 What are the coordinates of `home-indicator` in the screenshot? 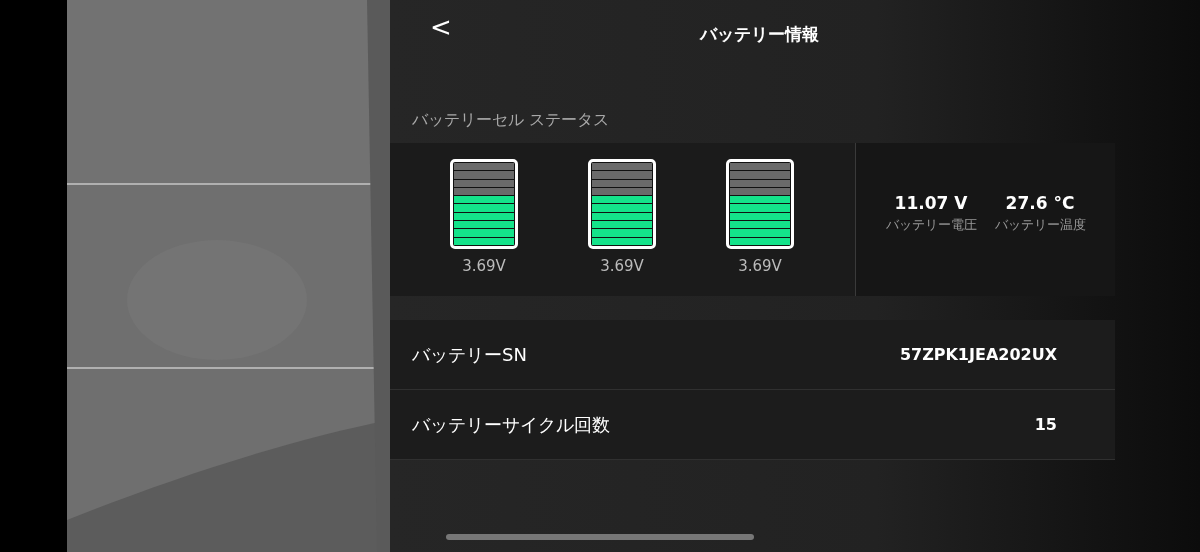 It's located at (600, 537).